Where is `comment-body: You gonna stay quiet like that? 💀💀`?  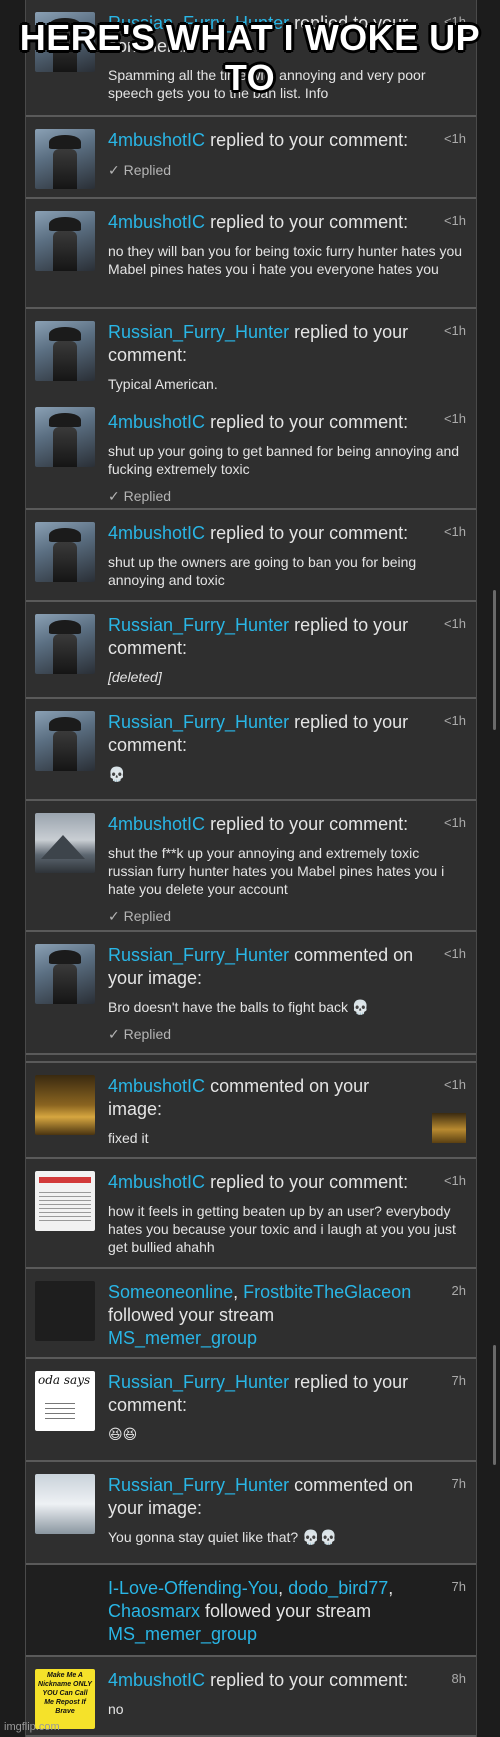
comment-body: You gonna stay quiet like that? 💀💀 is located at coordinates (222, 1537).